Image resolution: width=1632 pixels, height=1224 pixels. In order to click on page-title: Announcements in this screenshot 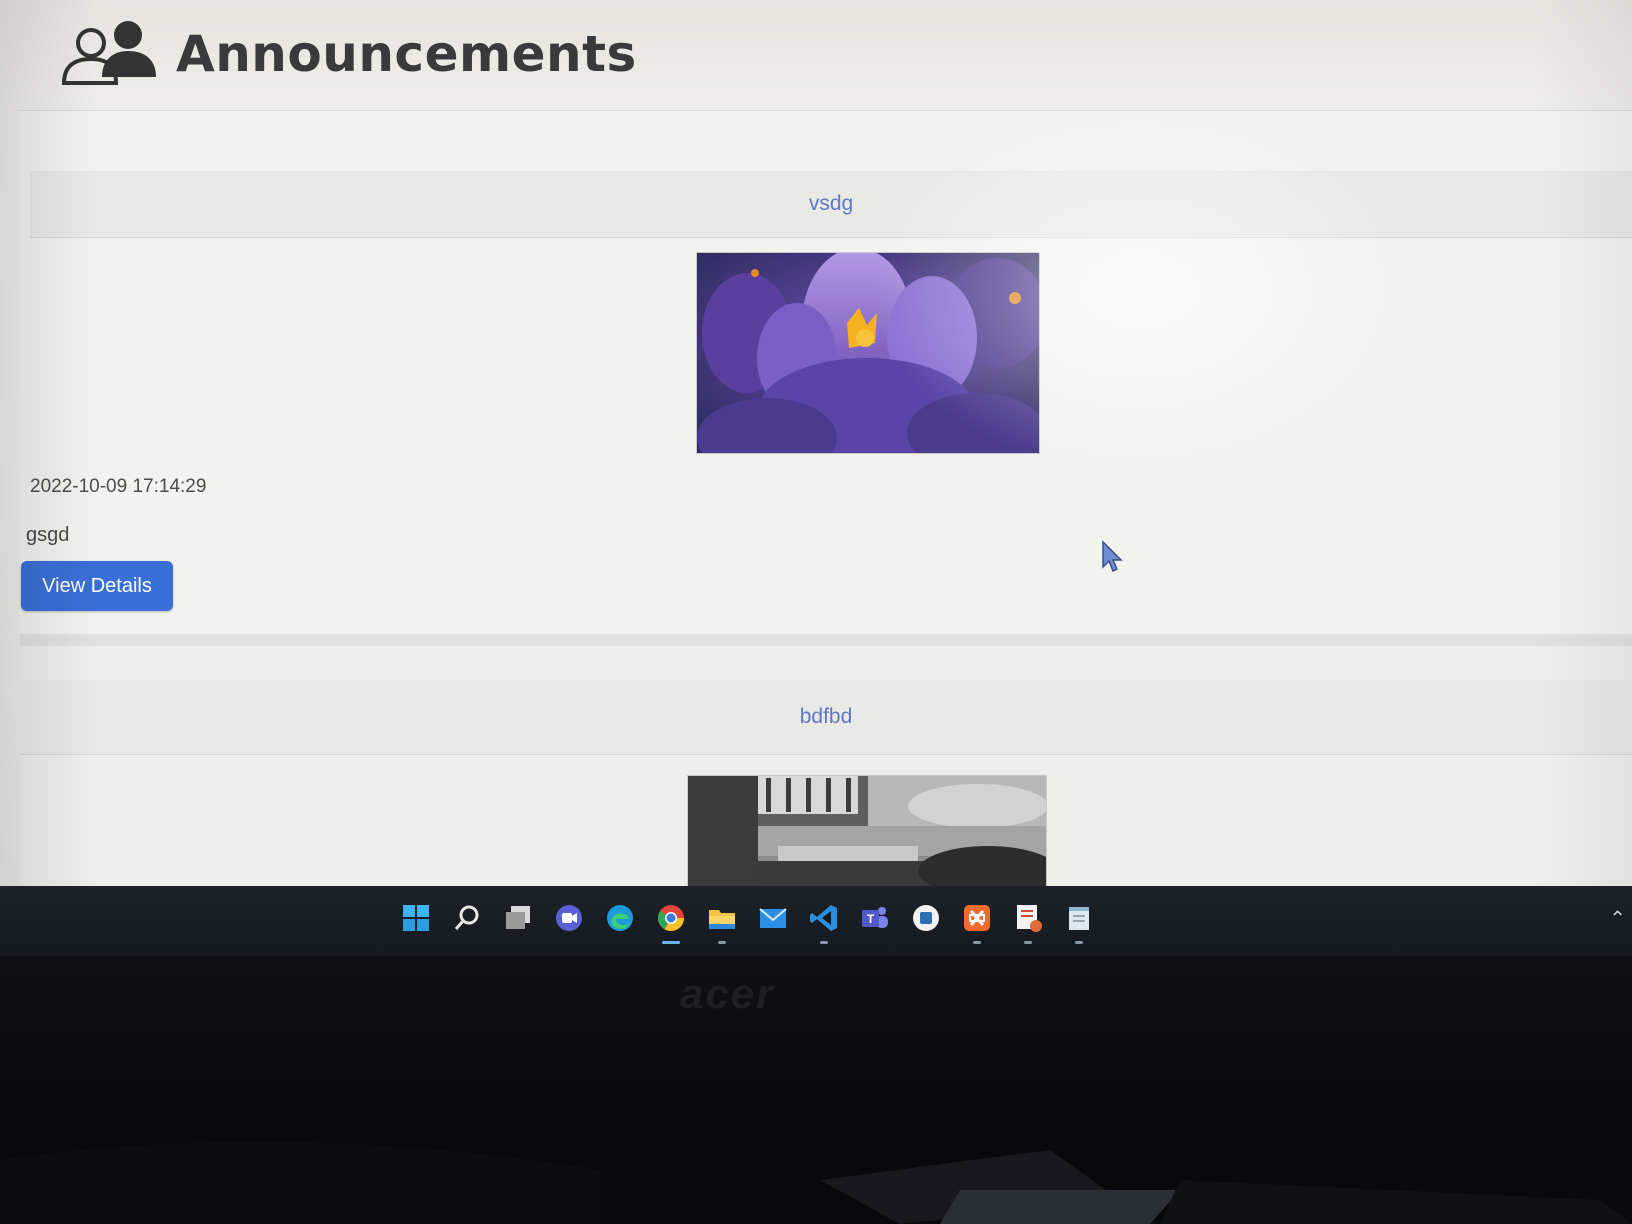, I will do `click(406, 54)`.